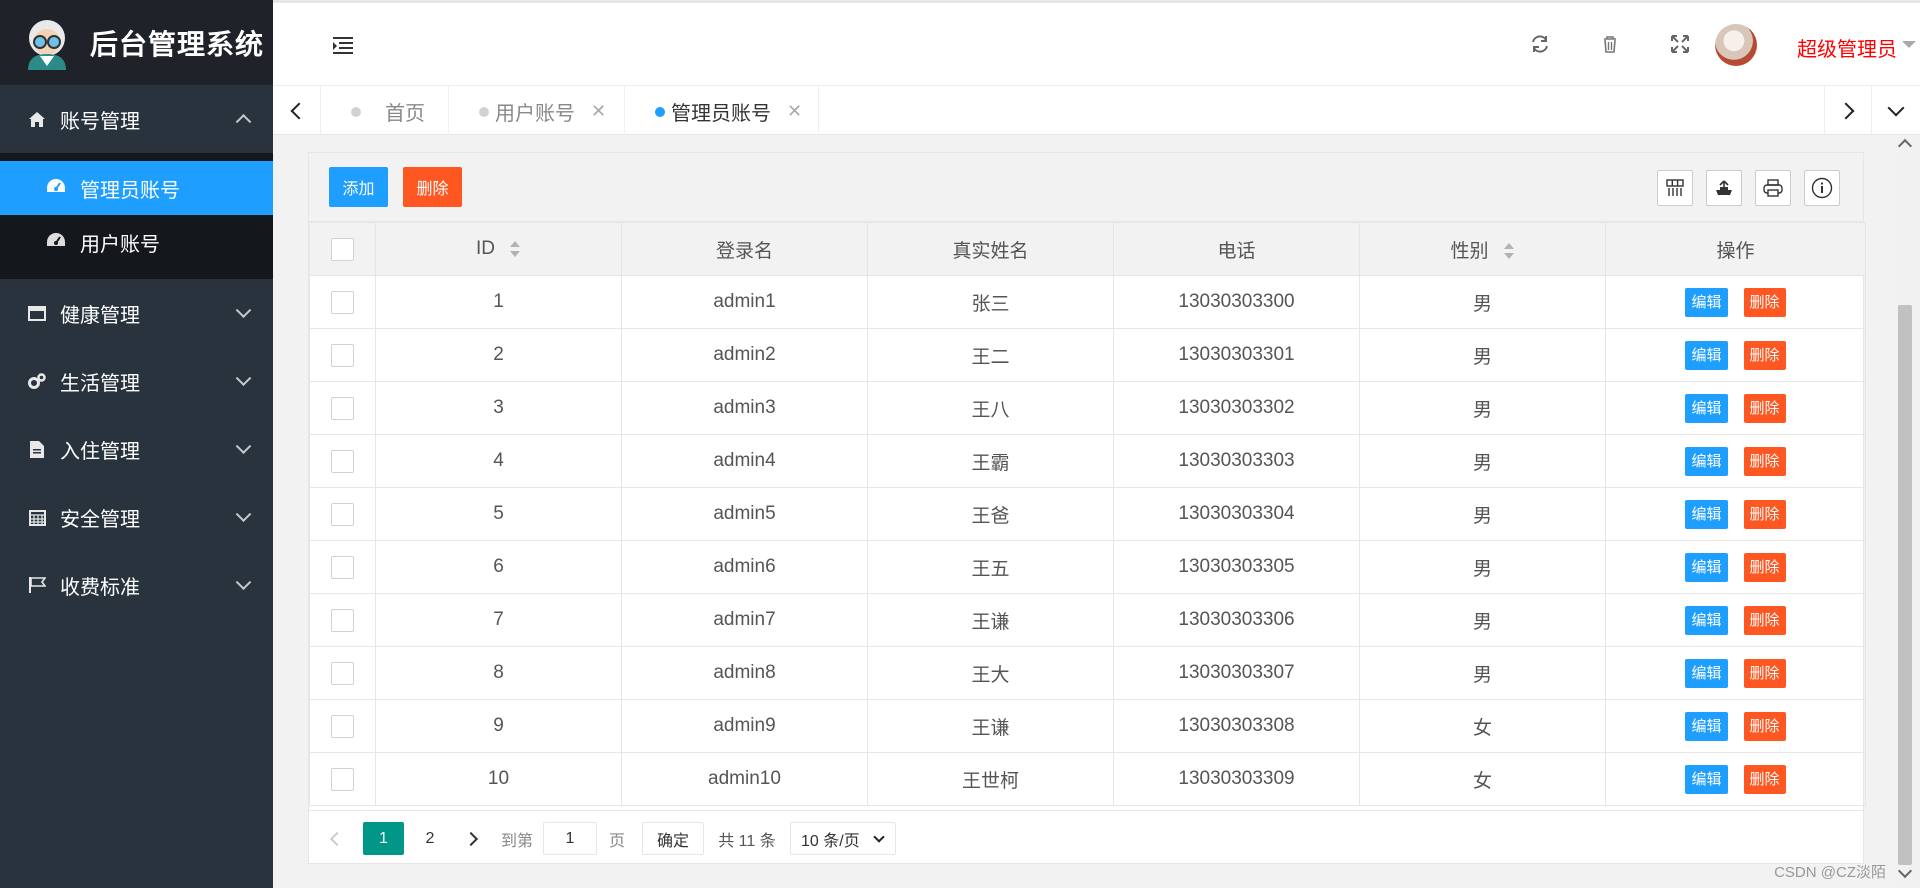 The image size is (1920, 888). What do you see at coordinates (136, 242) in the screenshot?
I see `sidebar-item-user-account: 用户账号` at bounding box center [136, 242].